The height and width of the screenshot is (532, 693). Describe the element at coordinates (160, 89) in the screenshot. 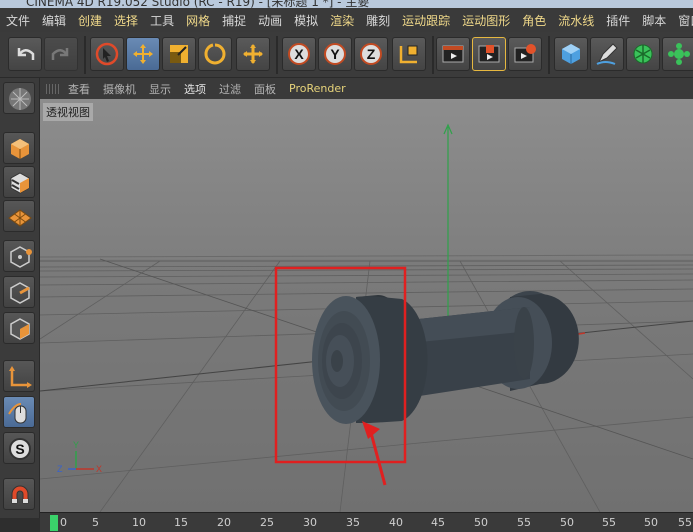

I see `viewport-menu-display: 显示` at that location.